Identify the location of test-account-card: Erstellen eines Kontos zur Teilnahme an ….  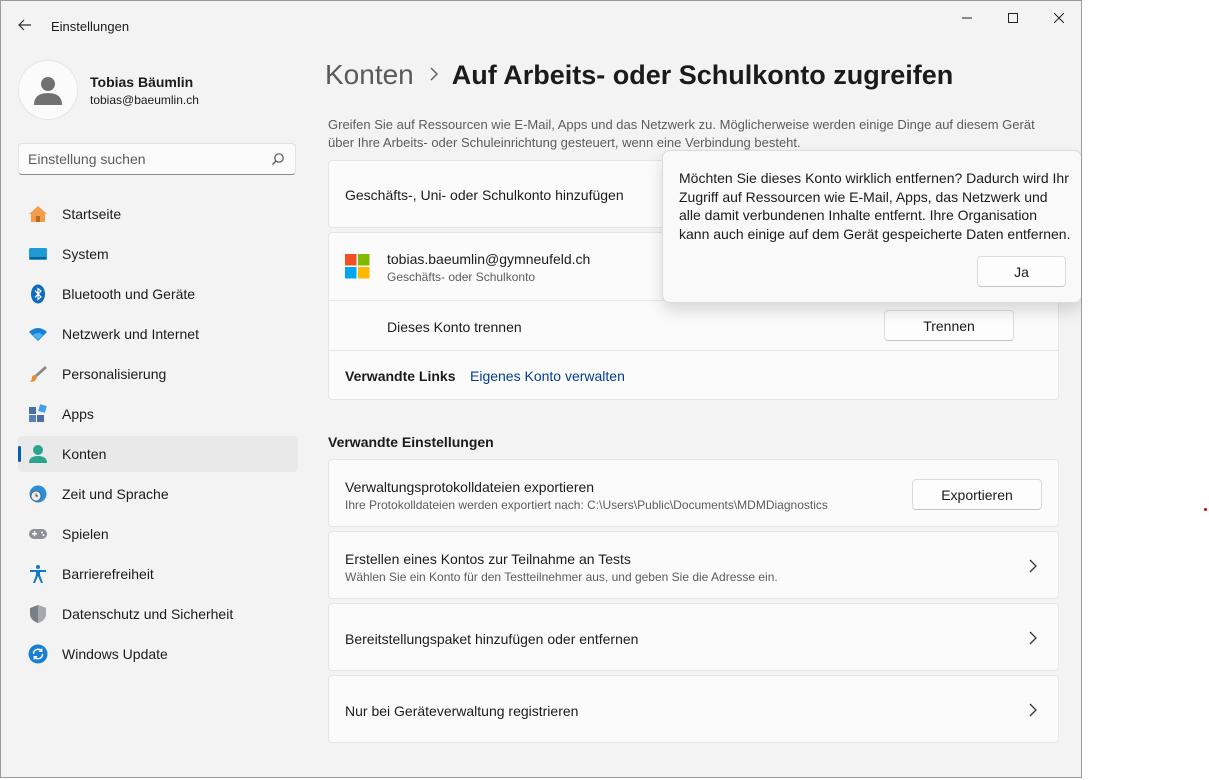
(693, 565).